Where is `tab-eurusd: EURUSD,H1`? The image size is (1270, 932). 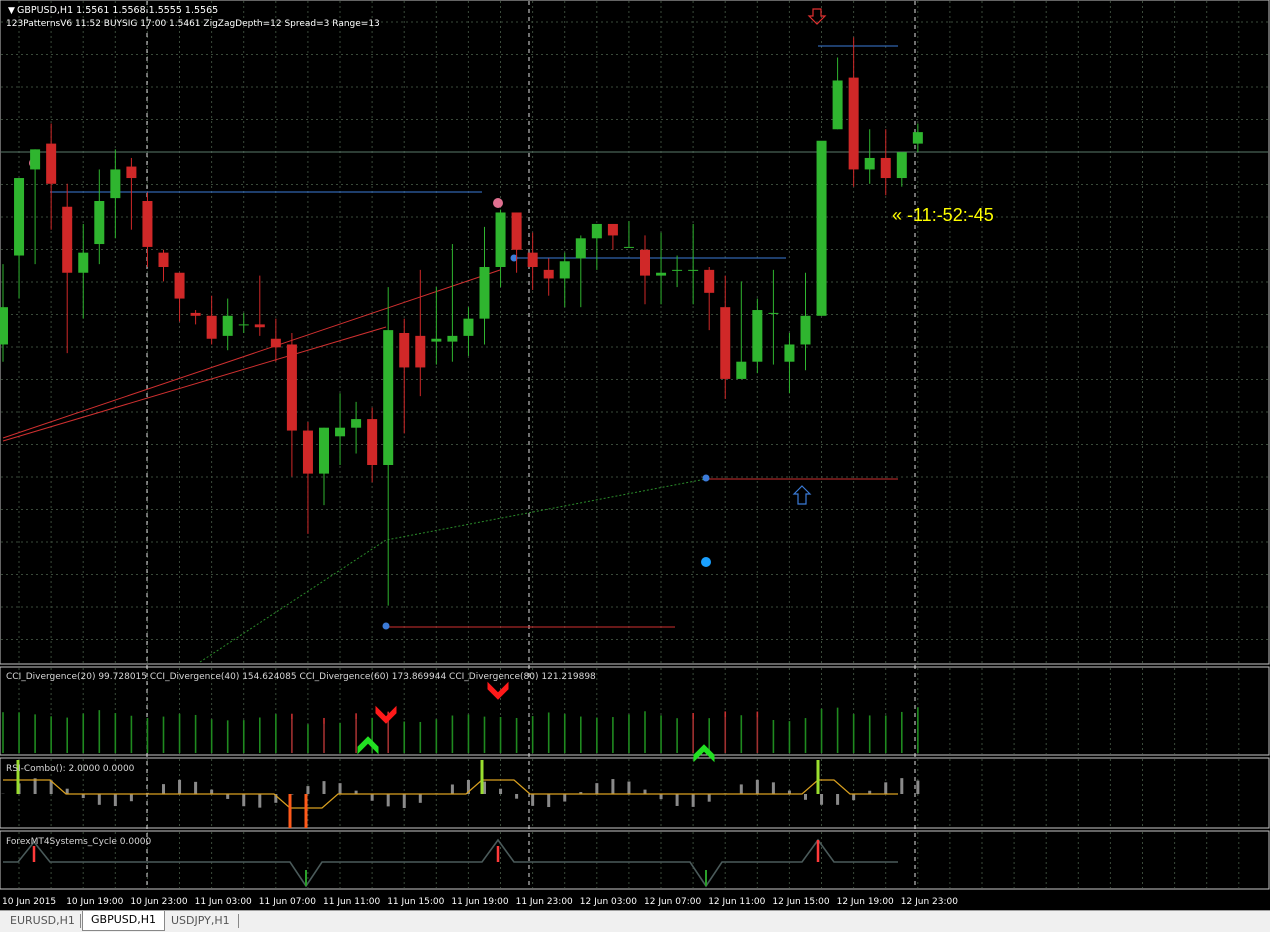 tab-eurusd: EURUSD,H1 is located at coordinates (42, 921).